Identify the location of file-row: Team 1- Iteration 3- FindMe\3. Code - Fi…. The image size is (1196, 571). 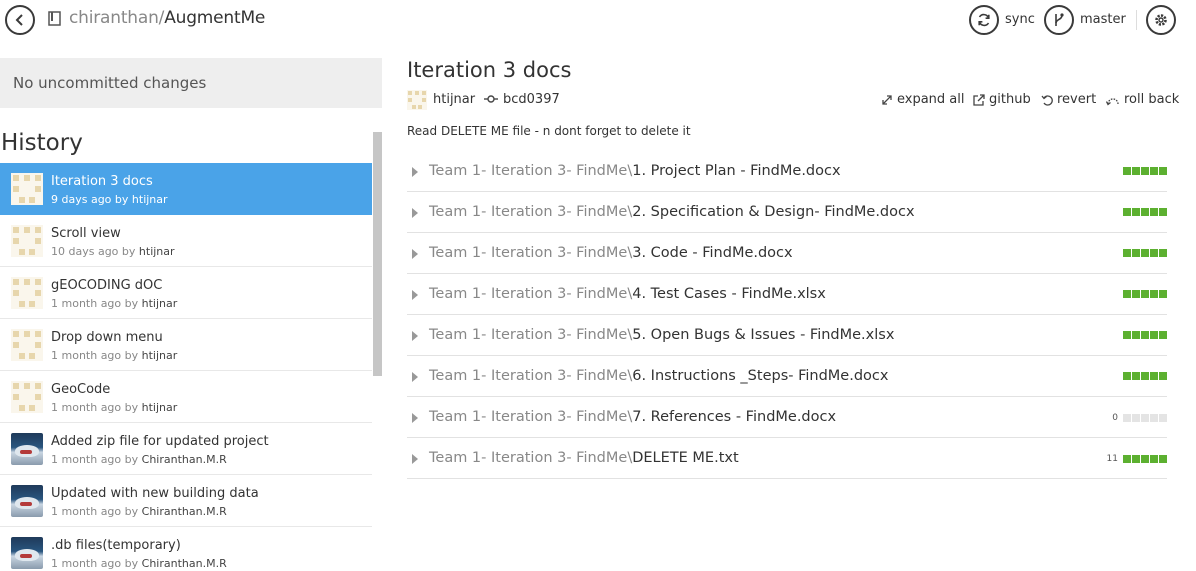
(787, 253).